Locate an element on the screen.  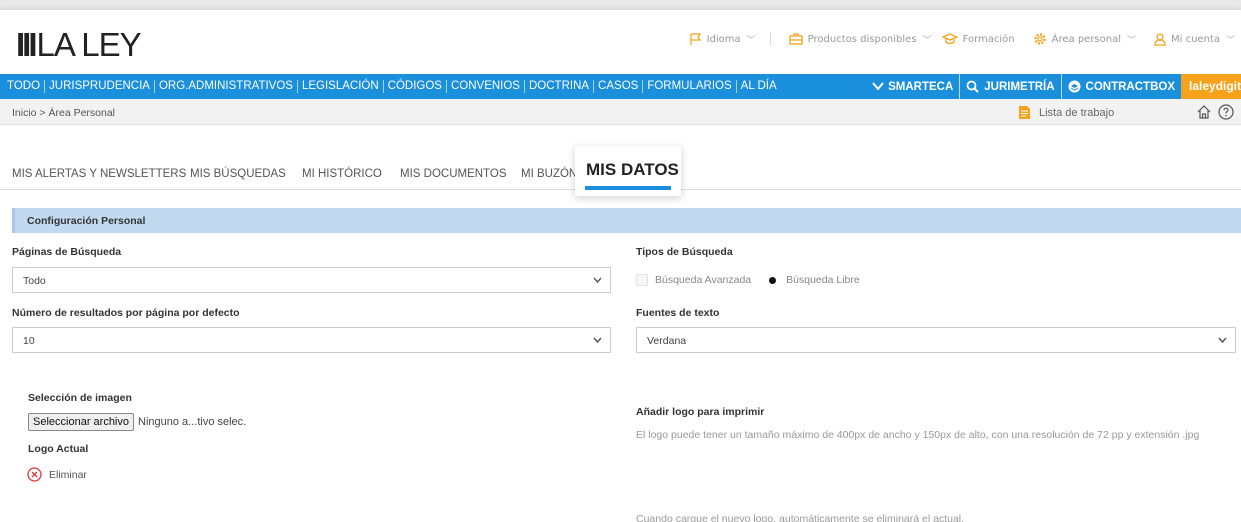
breadcrumb: Inicio > Área Personal is located at coordinates (63, 113).